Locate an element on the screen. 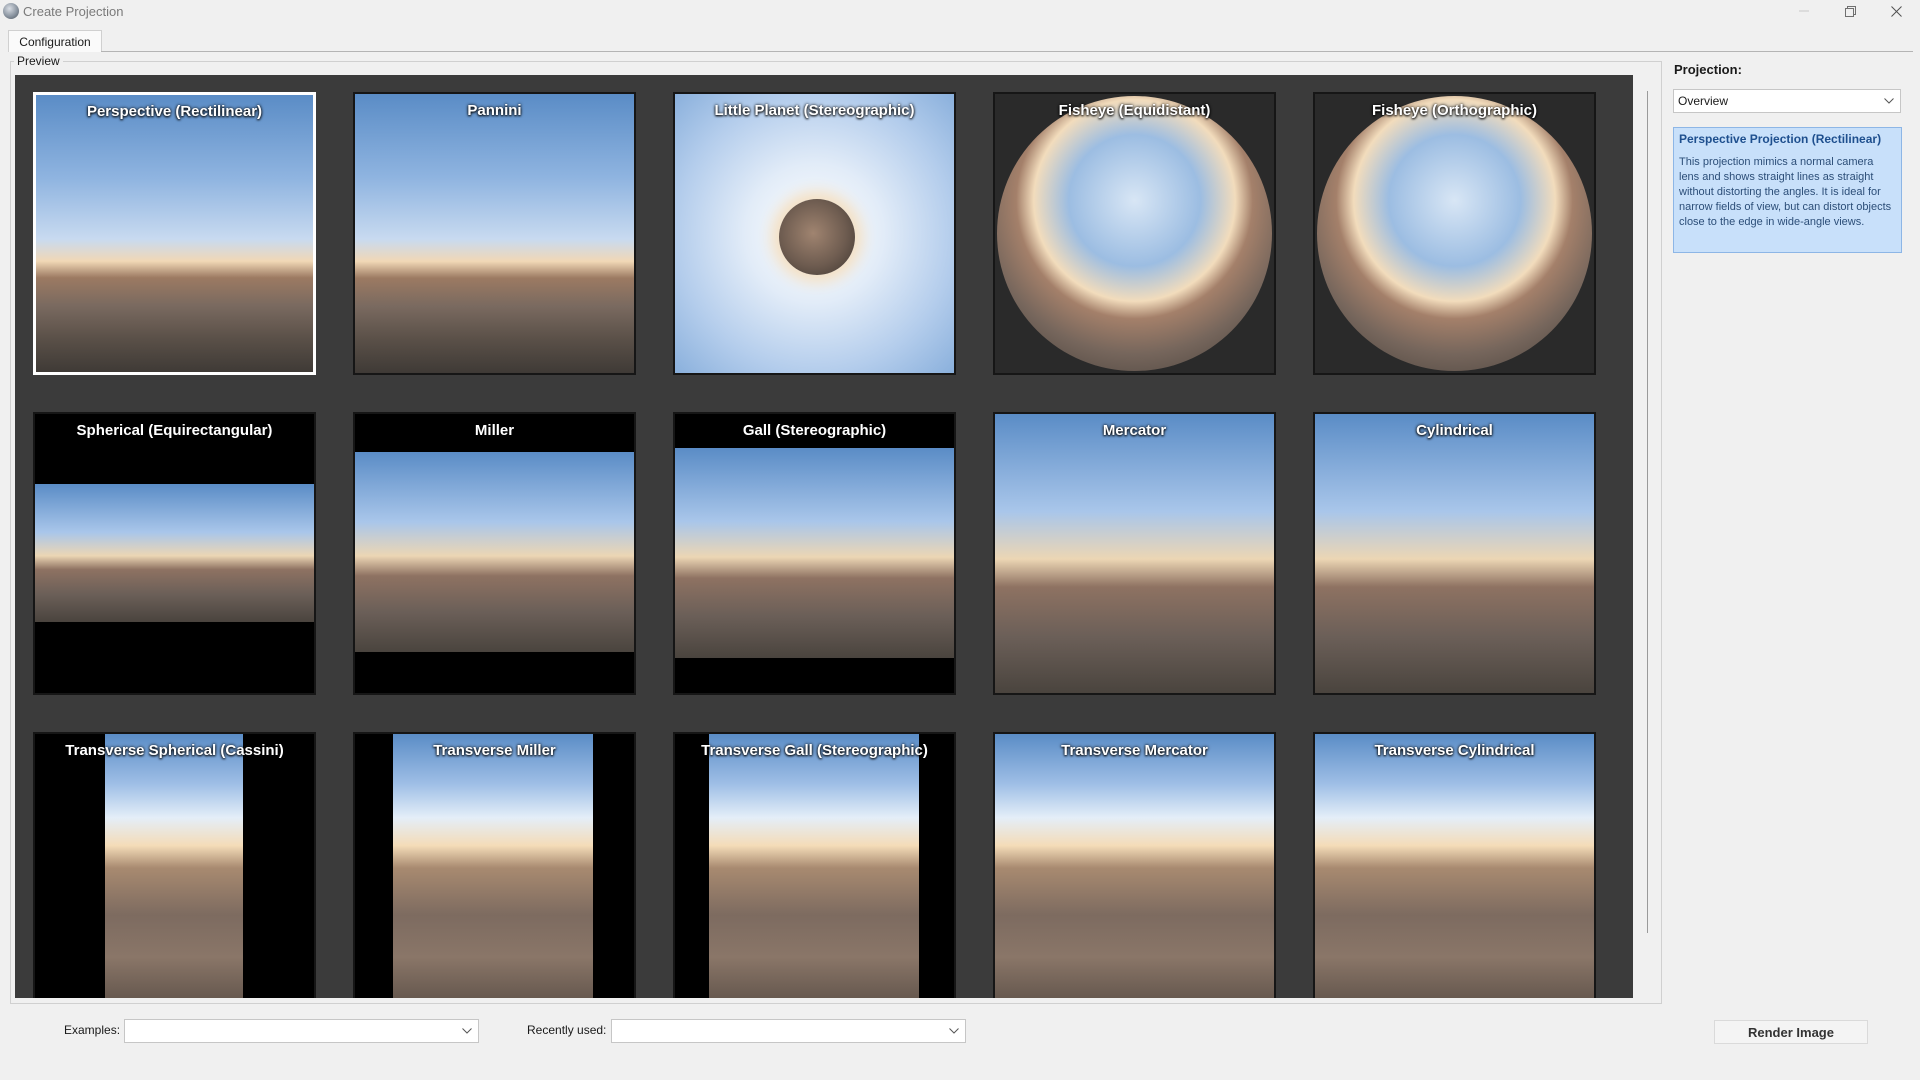 The image size is (1920, 1080). restore-icon is located at coordinates (1850, 11).